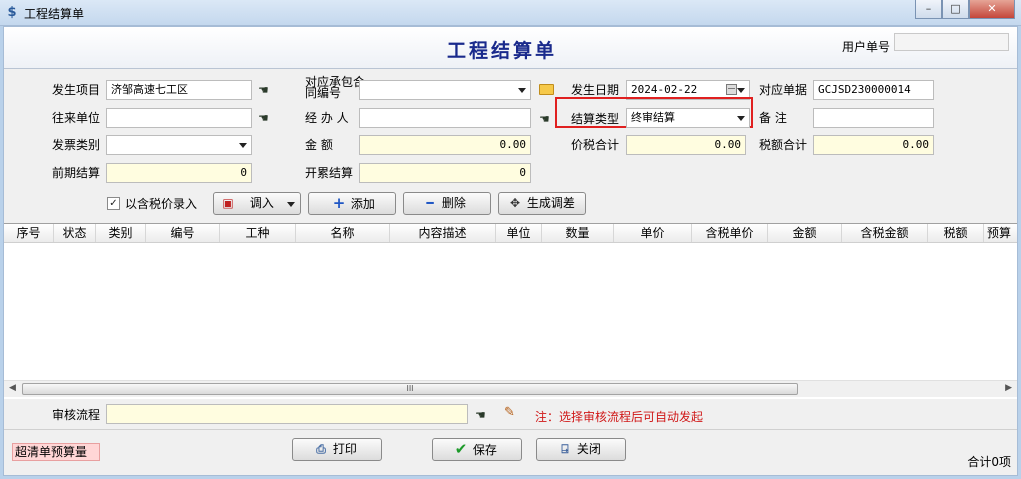 The image size is (1021, 479). What do you see at coordinates (955, 9) in the screenshot?
I see `maximize-icon: □` at bounding box center [955, 9].